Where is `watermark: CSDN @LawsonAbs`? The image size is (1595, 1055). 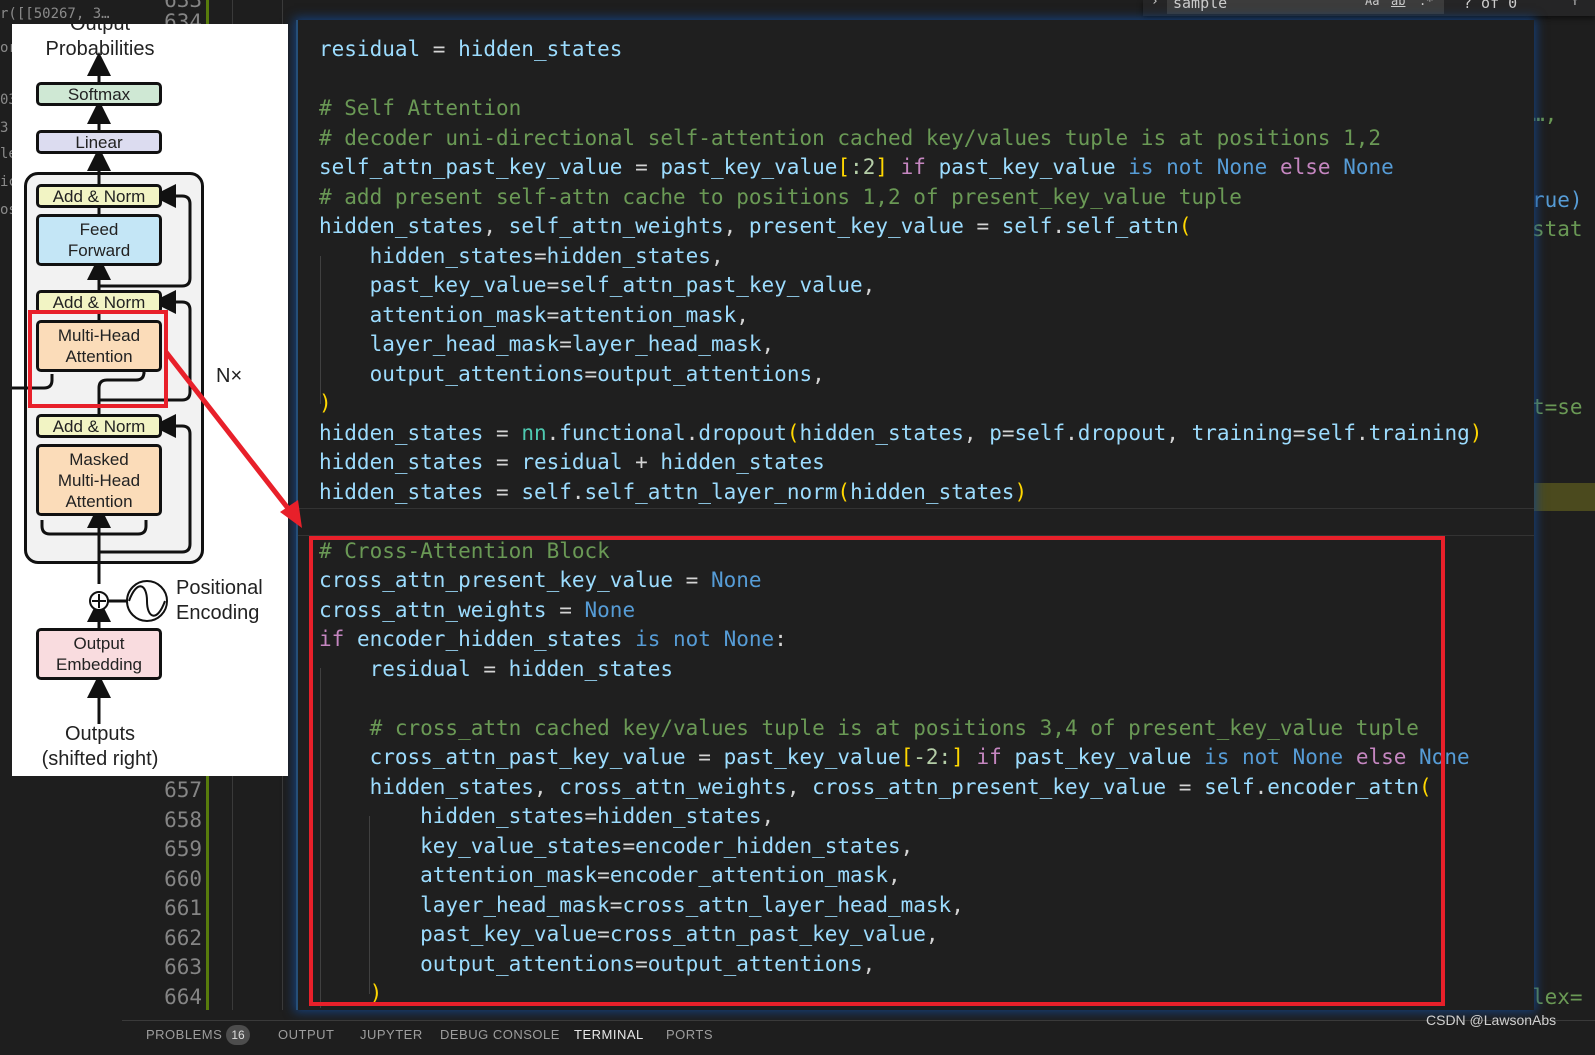
watermark: CSDN @LawsonAbs is located at coordinates (1491, 1020).